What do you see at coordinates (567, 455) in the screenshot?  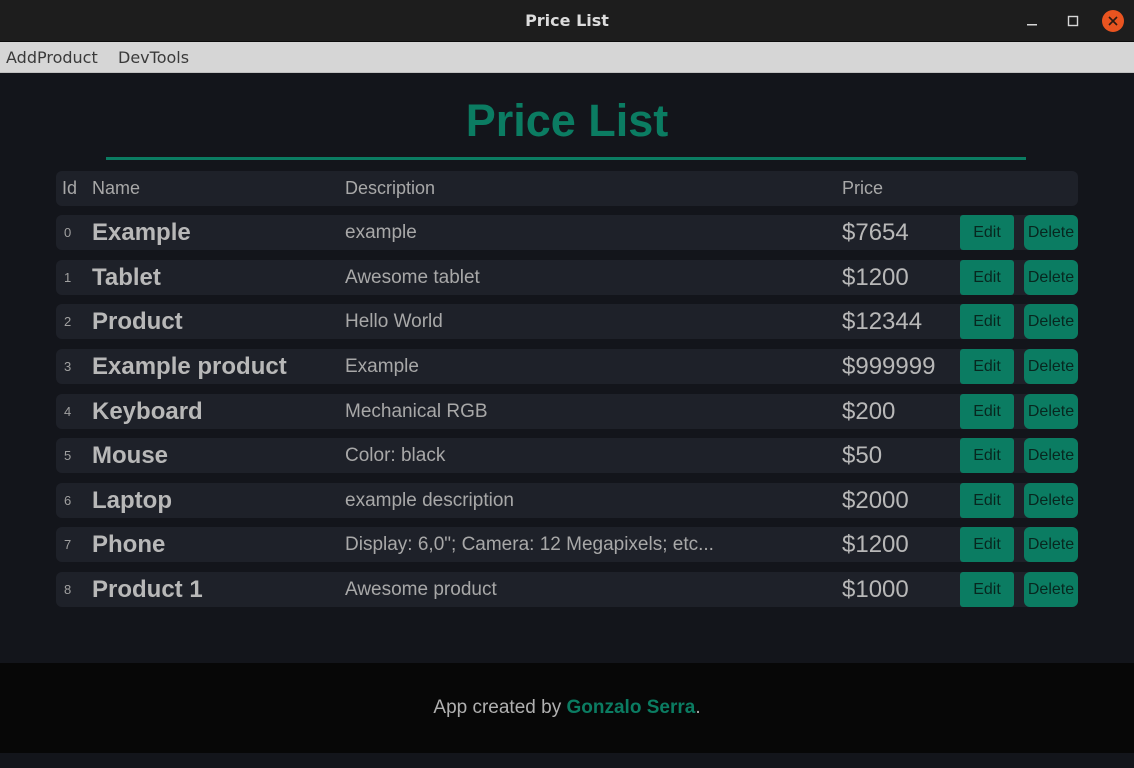 I see `table-row: 5 Mouse Color: black $50 Edit Delete` at bounding box center [567, 455].